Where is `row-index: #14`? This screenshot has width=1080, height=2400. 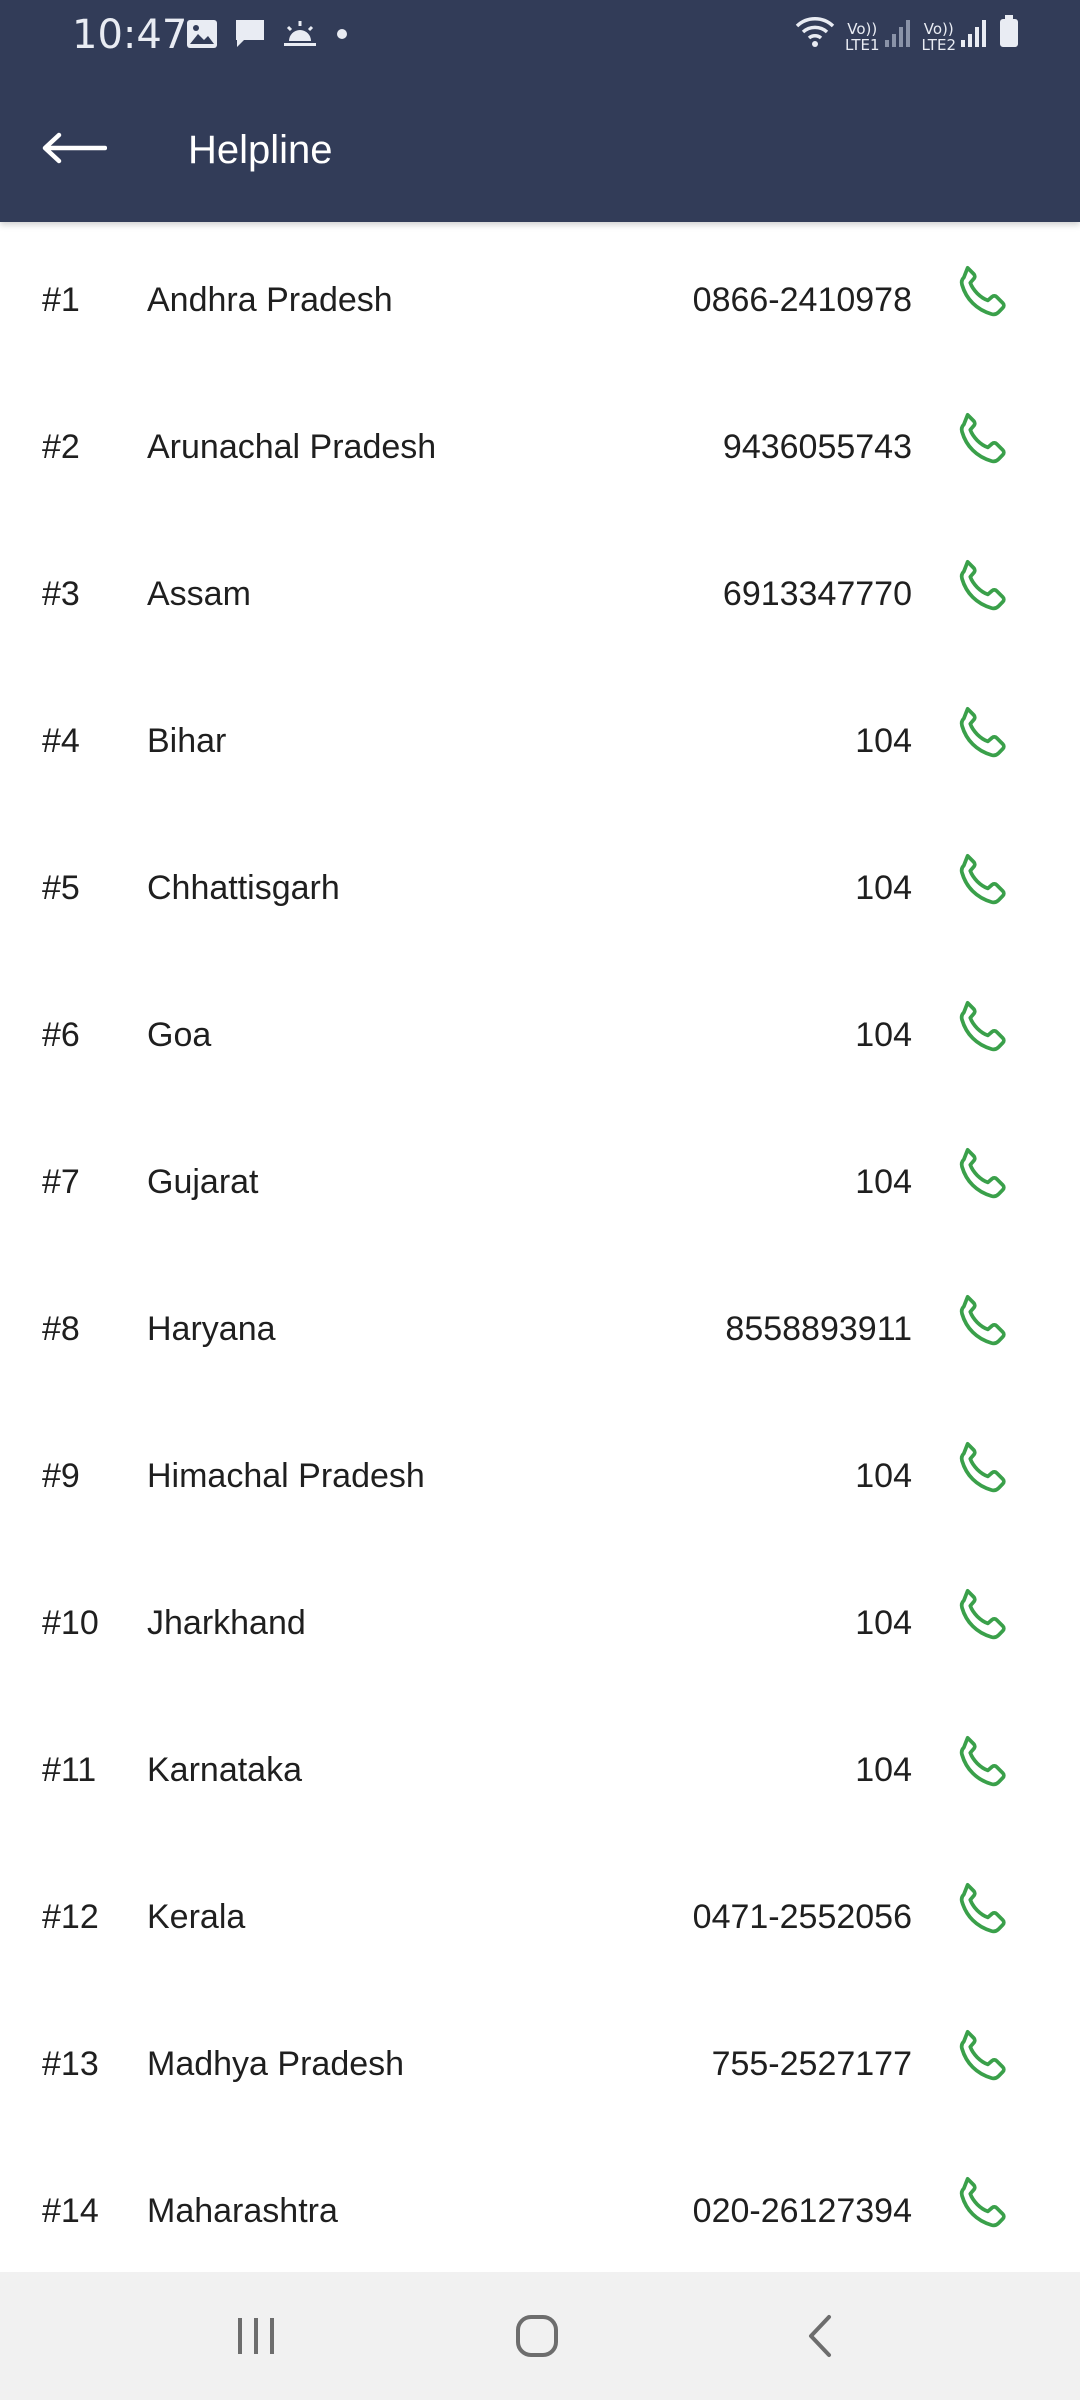 row-index: #14 is located at coordinates (70, 2211).